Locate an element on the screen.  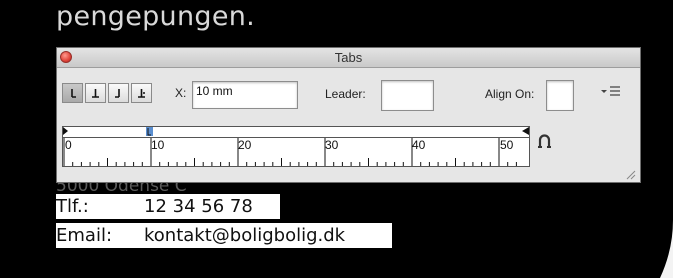
contact-email-line: Email: kontakt@boligbolig.dk is located at coordinates (224, 235).